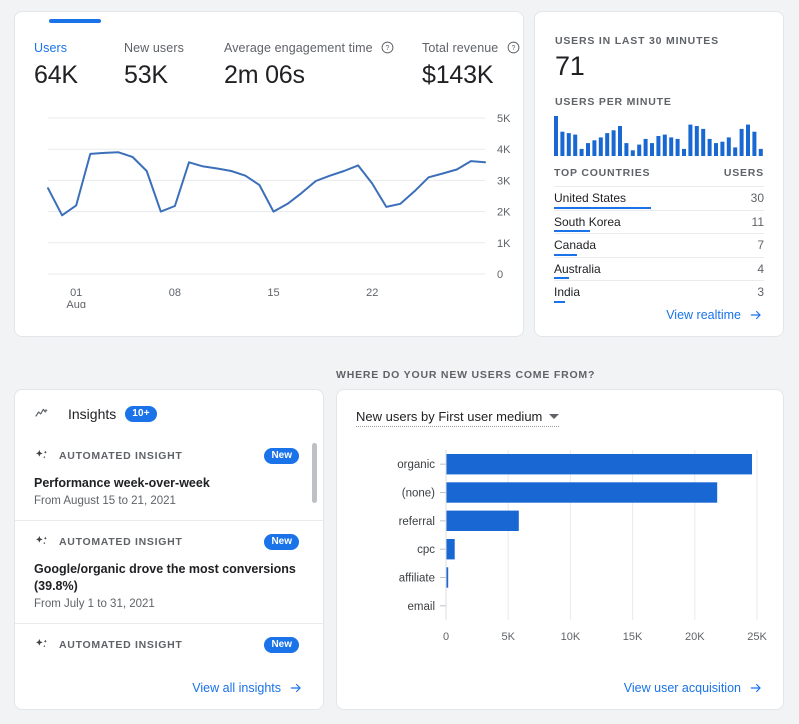 The width and height of the screenshot is (799, 724). Describe the element at coordinates (659, 221) in the screenshot. I see `table-row: South Korea 11` at that location.